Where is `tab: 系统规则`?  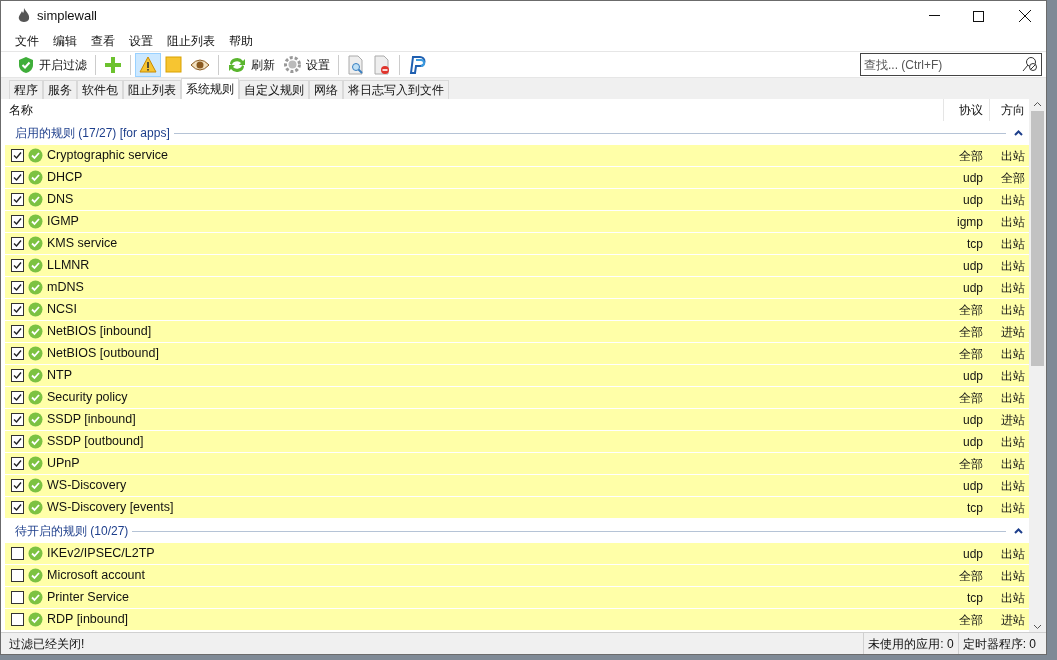
tab: 系统规则 is located at coordinates (210, 88).